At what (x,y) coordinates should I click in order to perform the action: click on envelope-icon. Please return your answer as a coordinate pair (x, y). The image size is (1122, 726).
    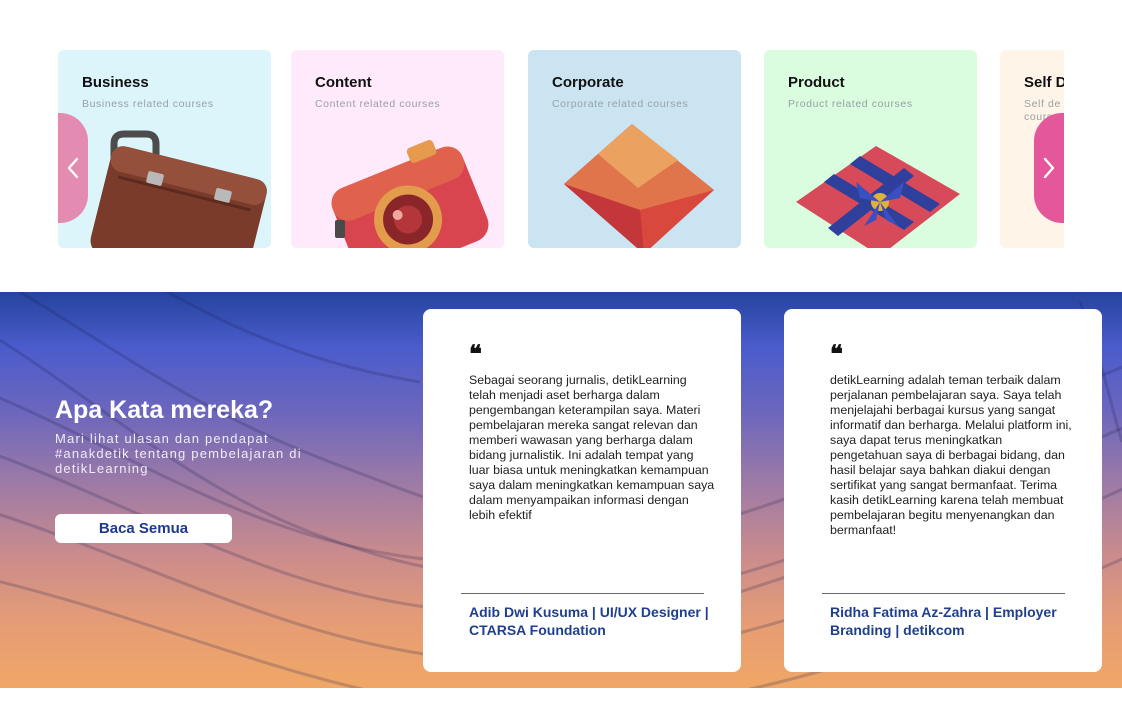
    Looking at the image, I should click on (639, 186).